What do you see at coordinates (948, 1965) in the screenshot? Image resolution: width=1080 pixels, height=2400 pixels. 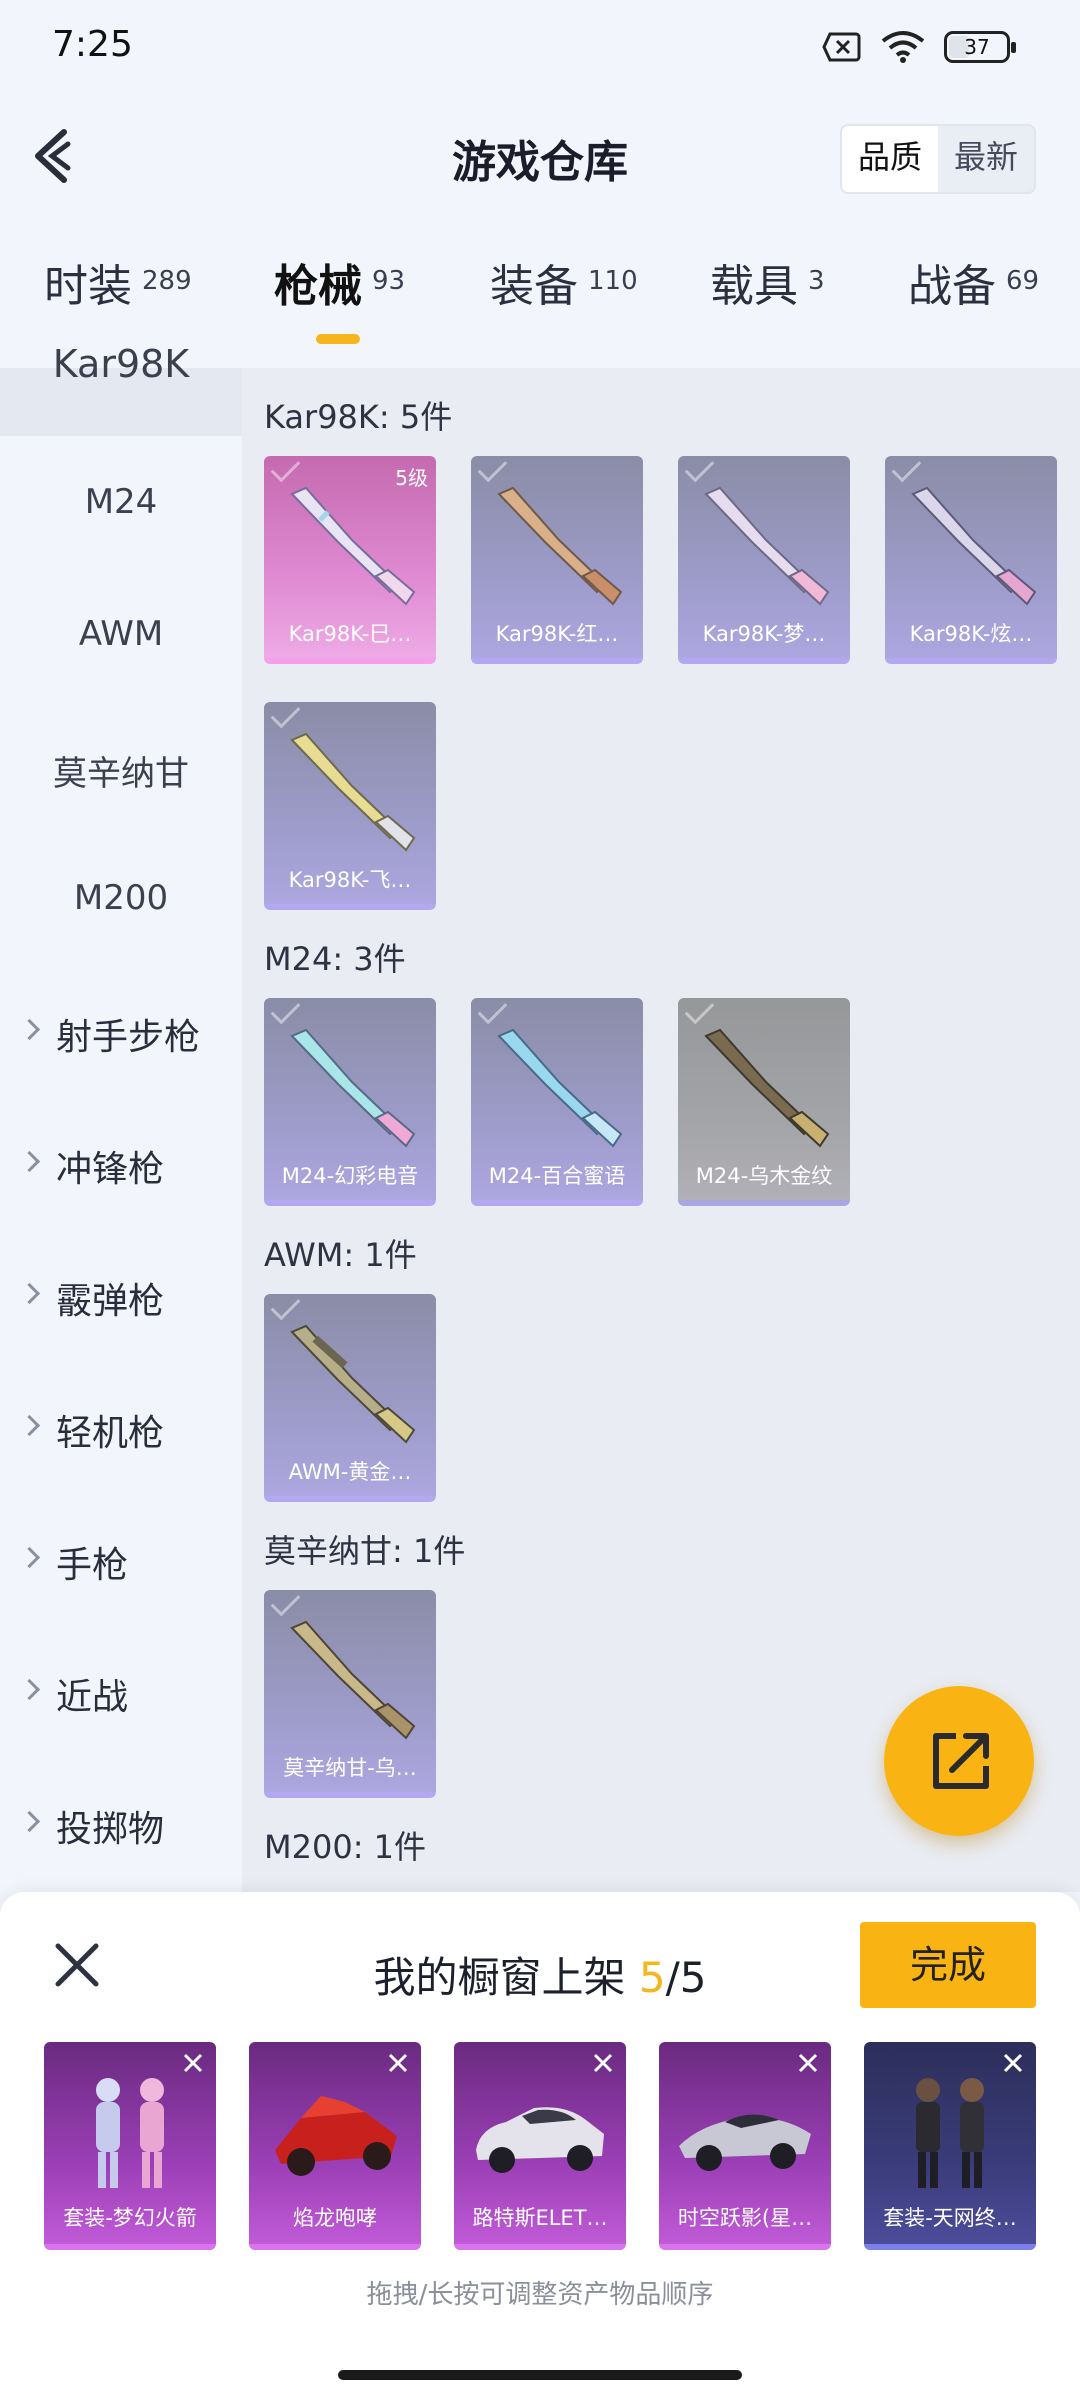 I see `done-button: 完成` at bounding box center [948, 1965].